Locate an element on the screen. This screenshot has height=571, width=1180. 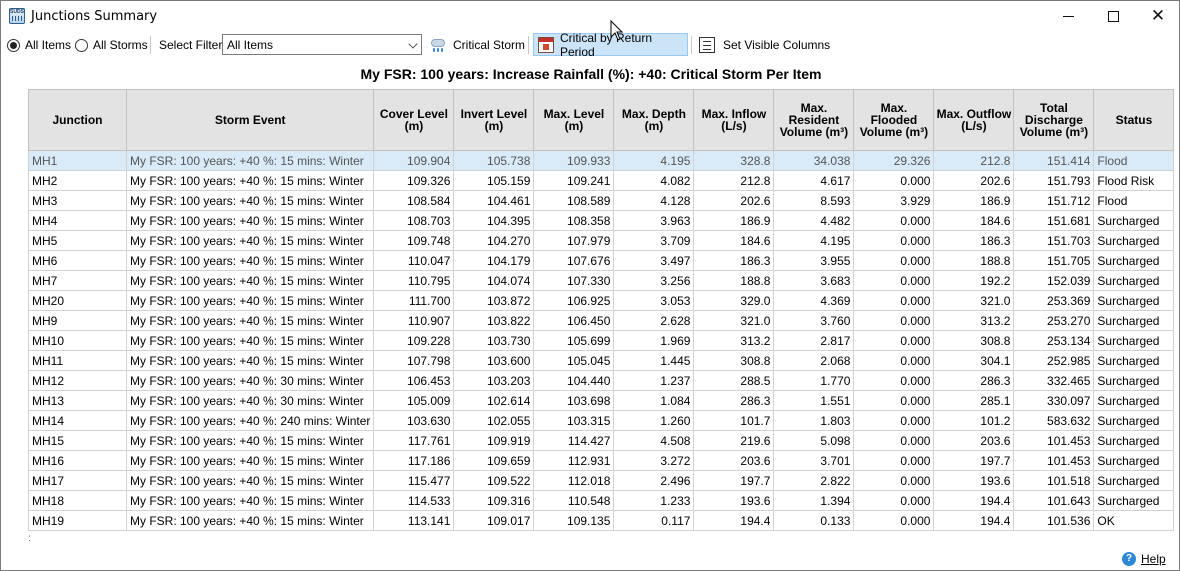
critical-storm-button: Critical Storm is located at coordinates (477, 45).